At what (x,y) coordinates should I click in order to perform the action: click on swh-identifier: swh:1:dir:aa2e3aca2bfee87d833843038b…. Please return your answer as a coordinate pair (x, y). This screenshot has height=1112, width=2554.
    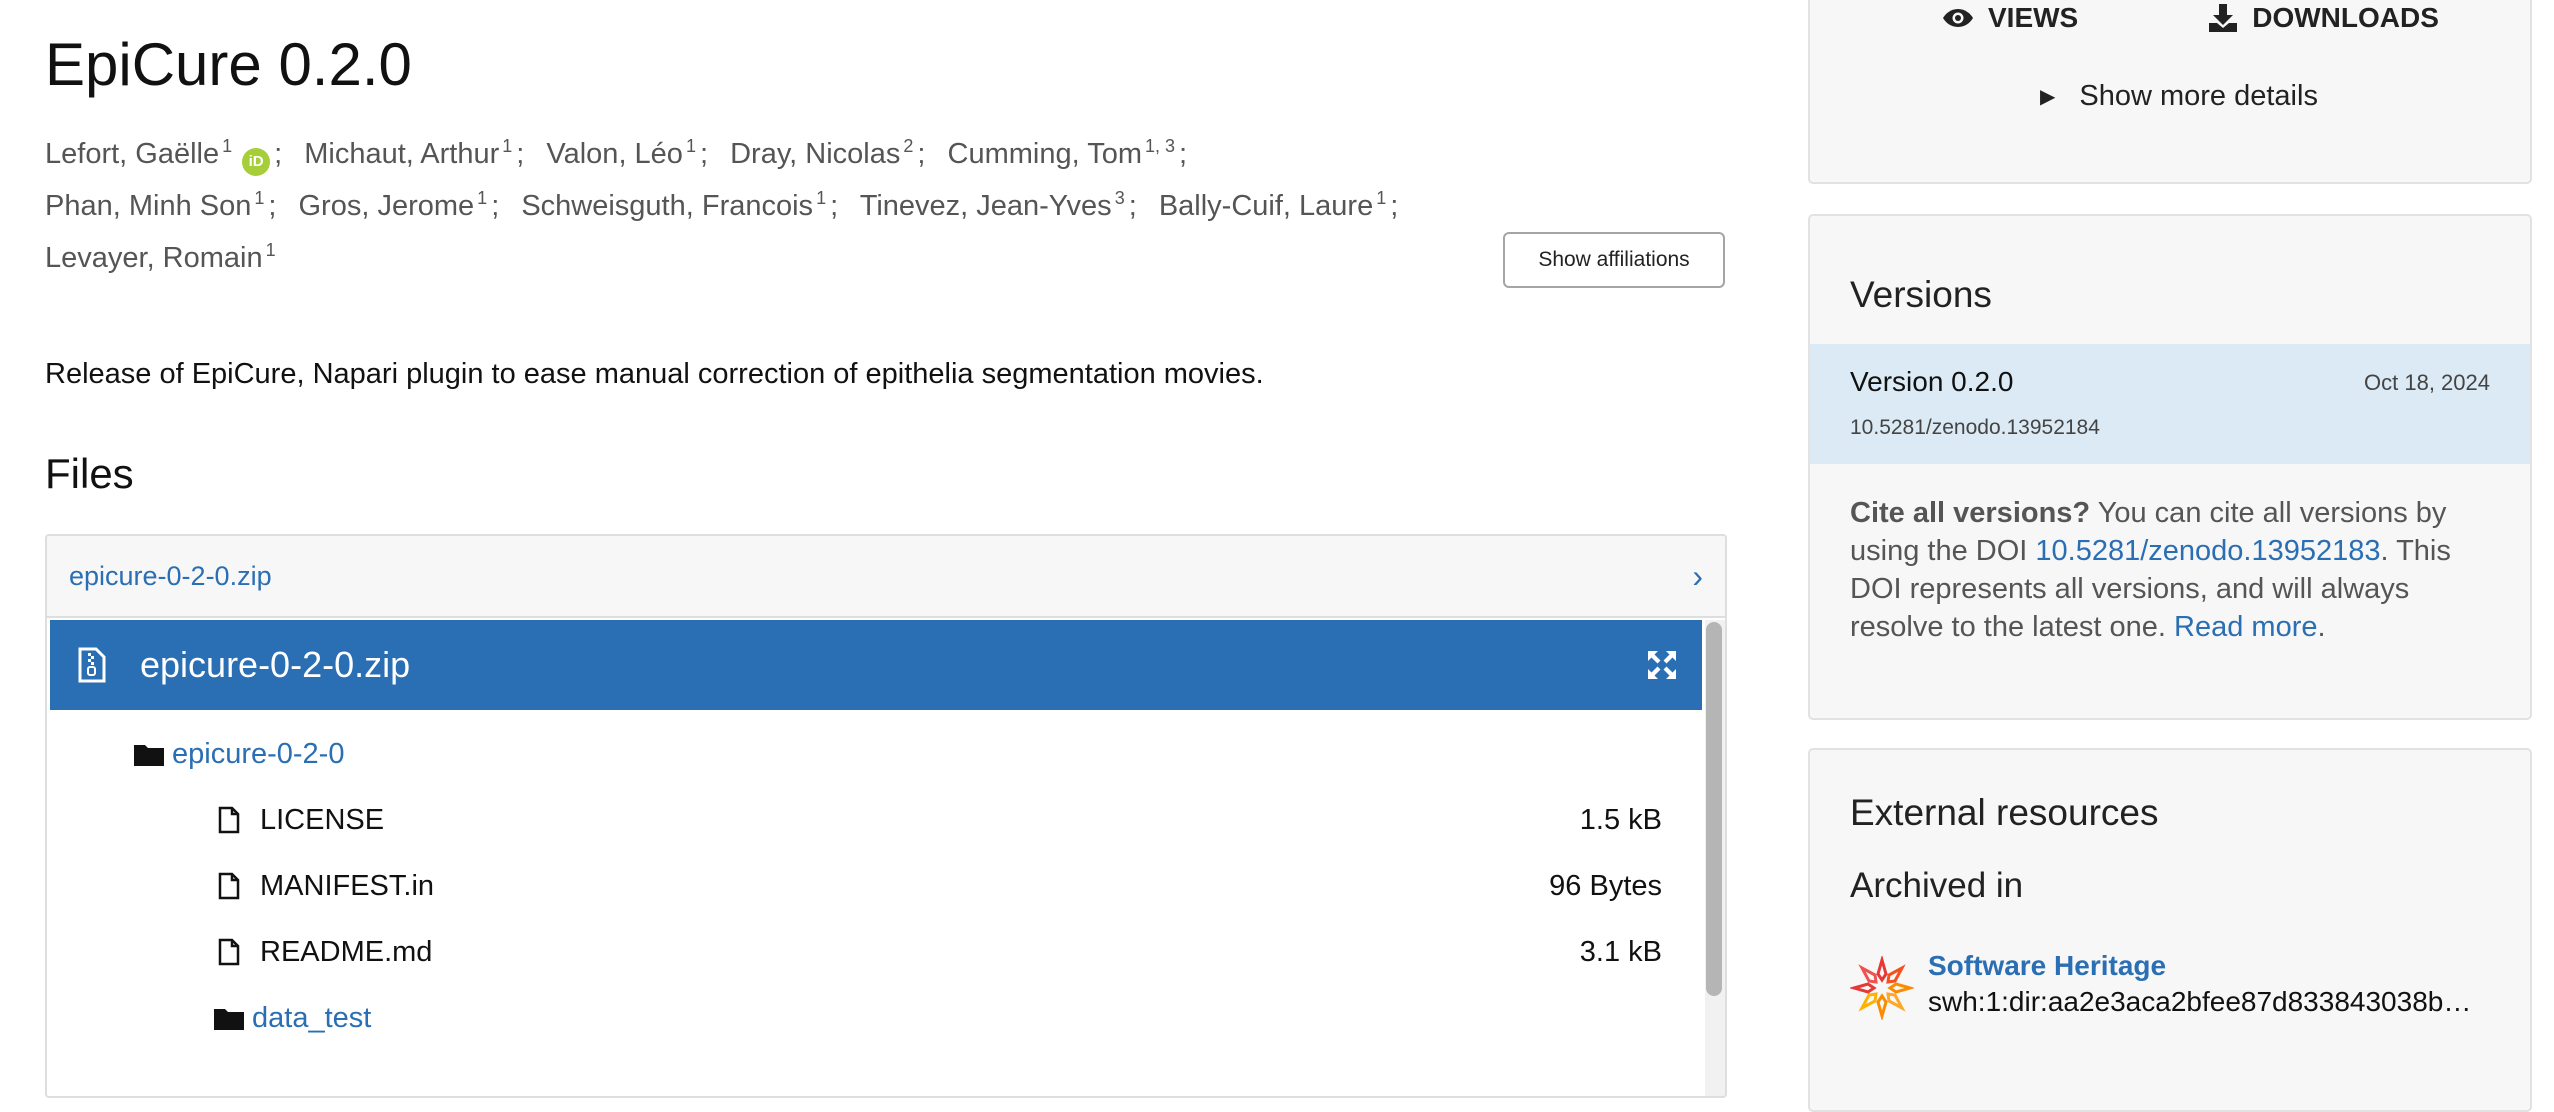
    Looking at the image, I should click on (2200, 1001).